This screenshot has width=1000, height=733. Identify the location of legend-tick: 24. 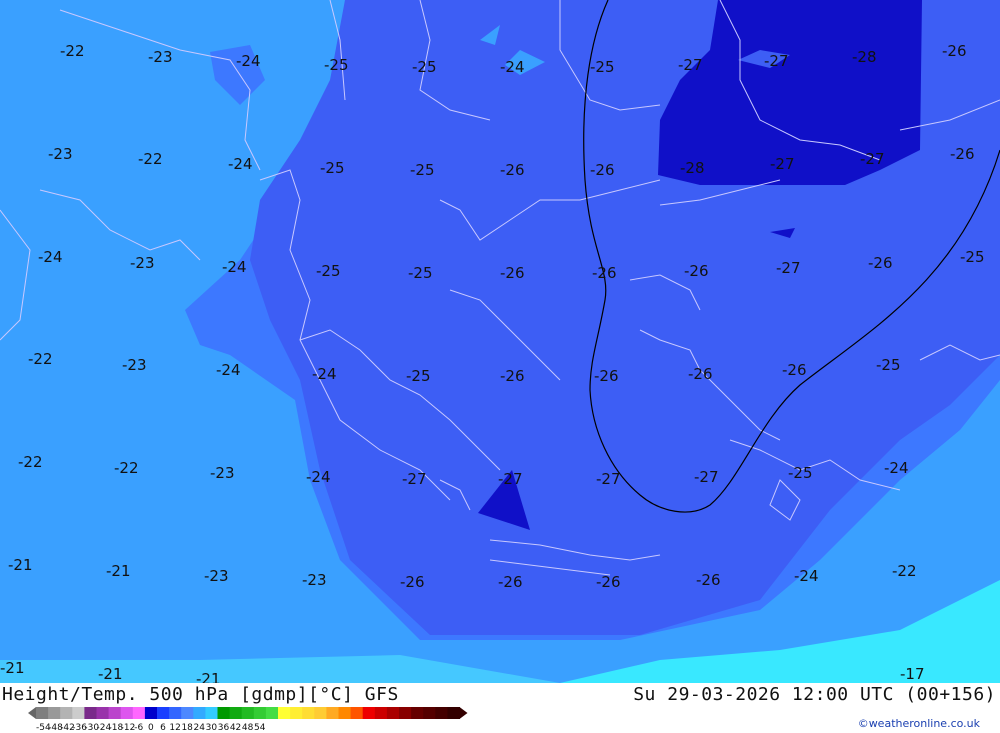
(199, 728).